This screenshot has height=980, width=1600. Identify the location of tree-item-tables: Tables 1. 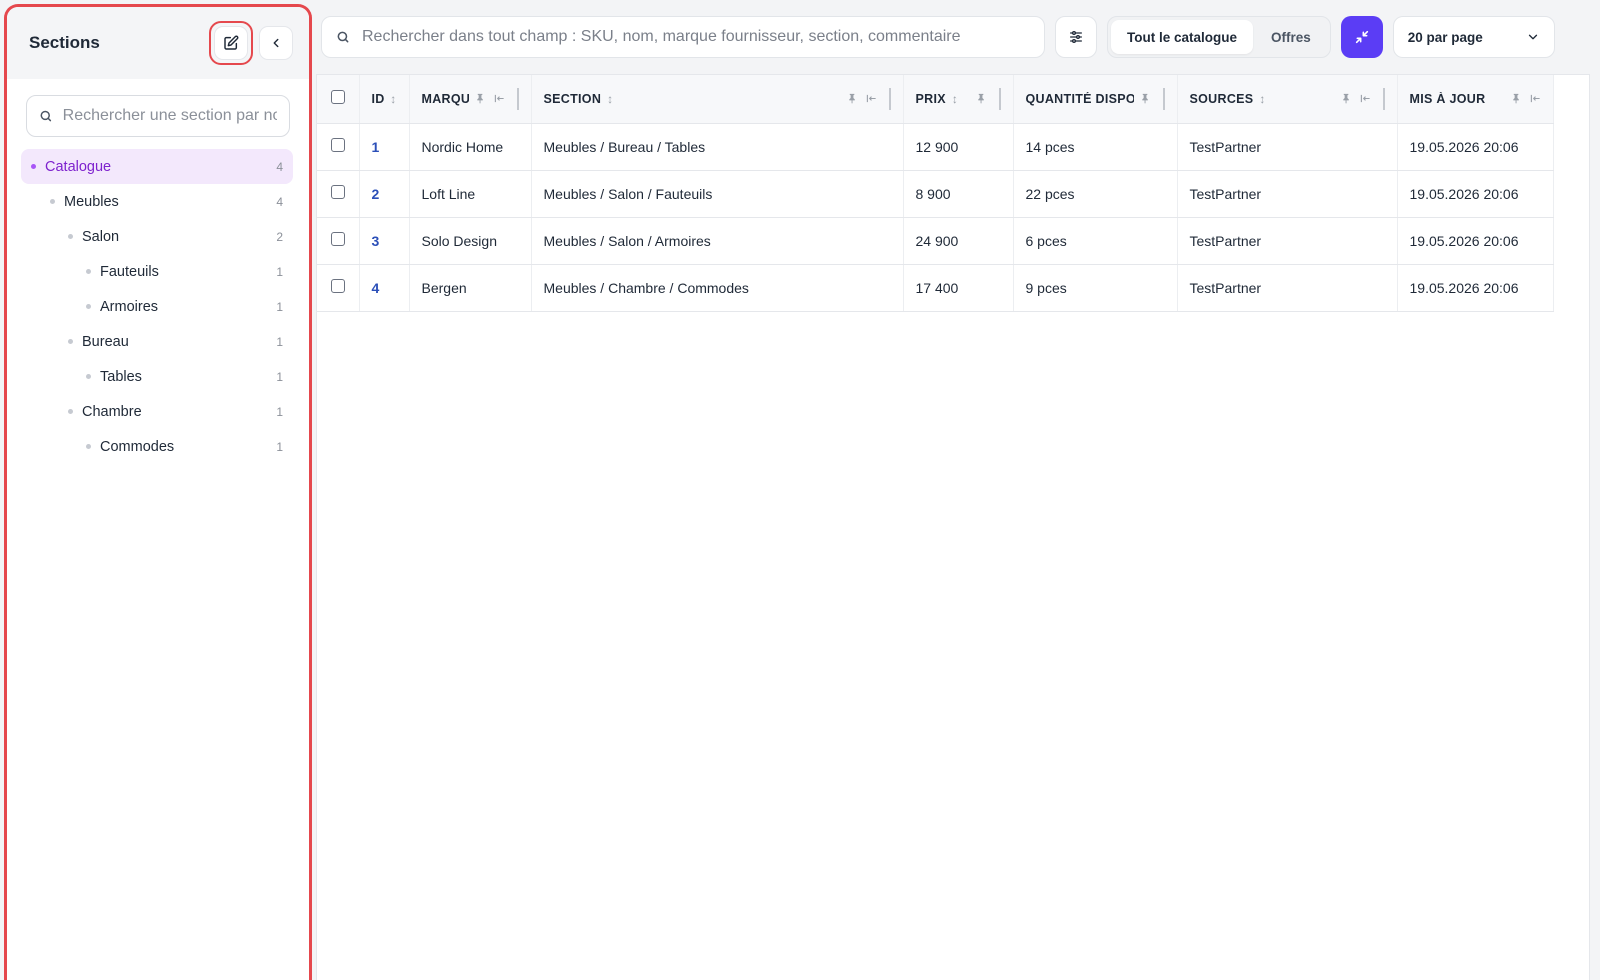
(157, 376).